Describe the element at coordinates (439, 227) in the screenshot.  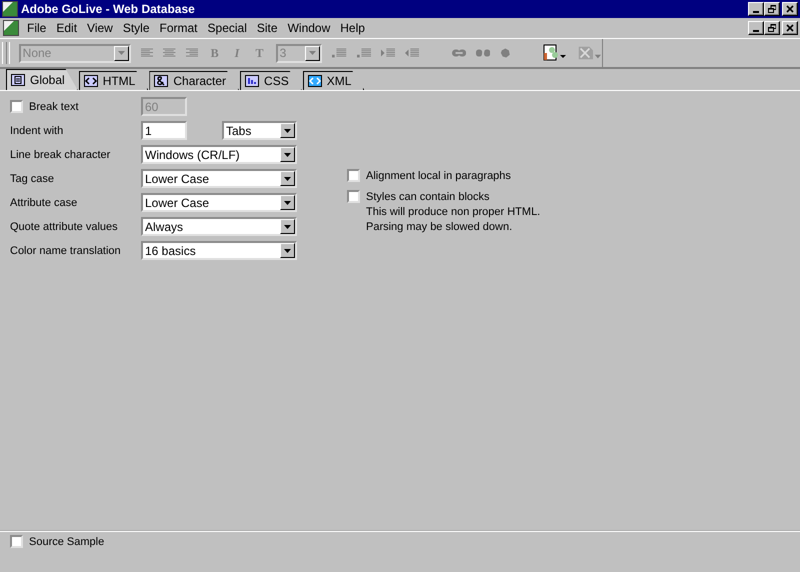
I see `note-text: Parsing may be slowed down.` at that location.